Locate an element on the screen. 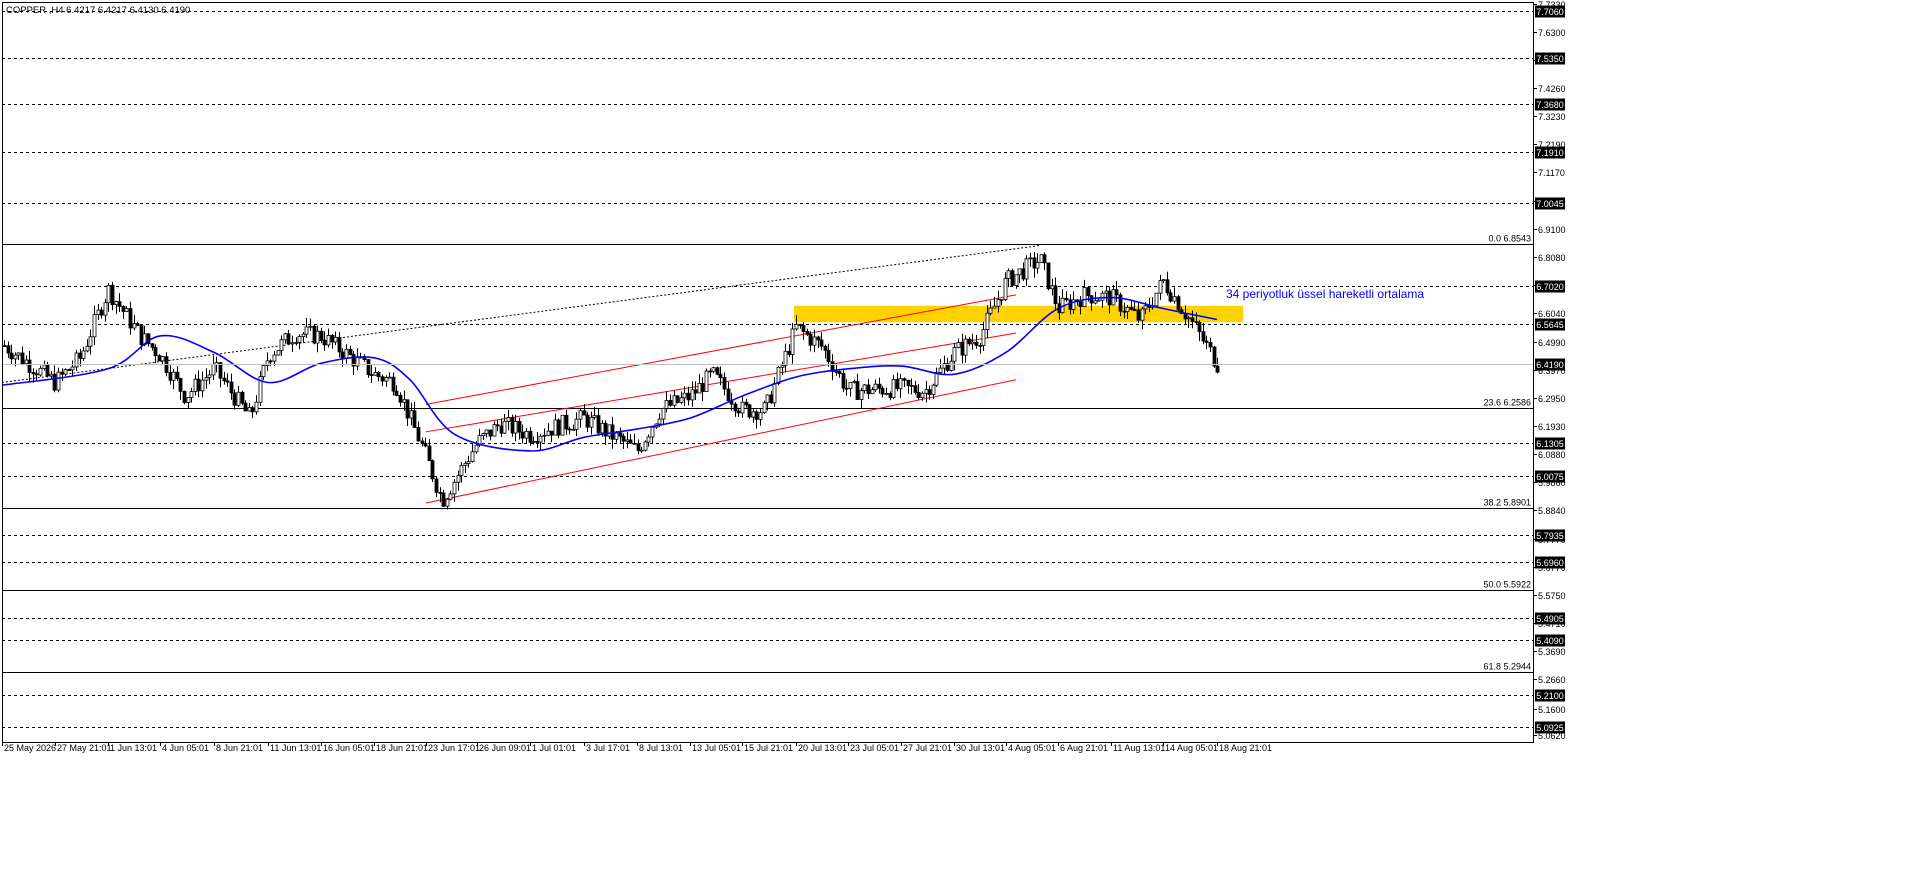  y-tick-label: 7.3230 is located at coordinates (1552, 117).